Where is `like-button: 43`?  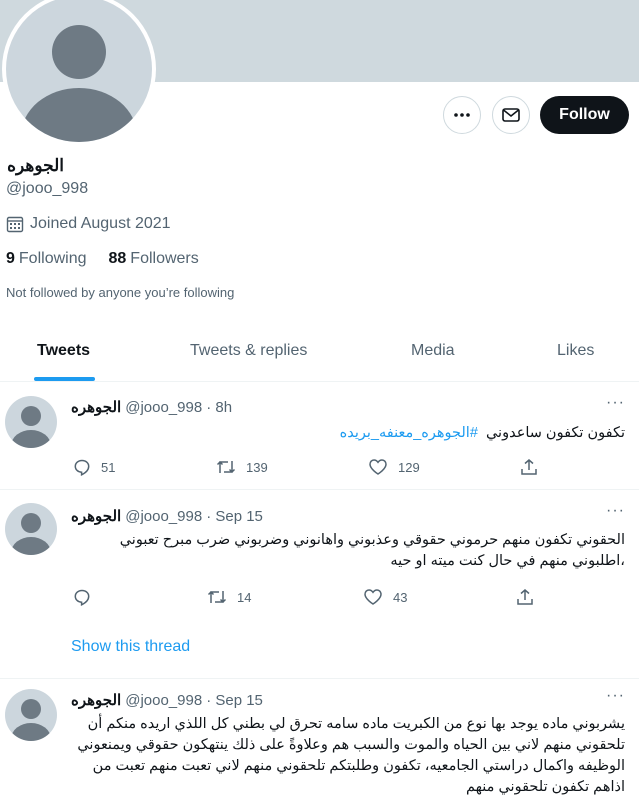
like-button: 43 is located at coordinates (385, 597).